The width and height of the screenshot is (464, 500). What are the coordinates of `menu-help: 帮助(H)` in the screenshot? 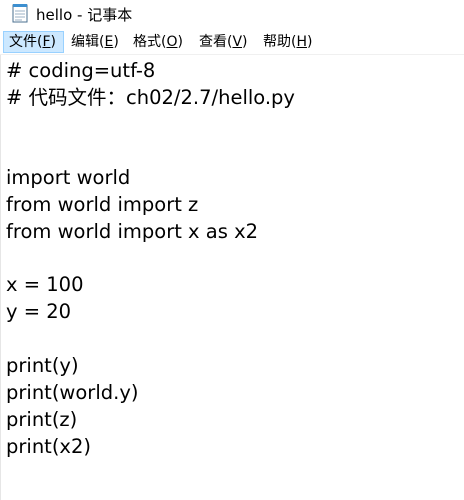 It's located at (289, 42).